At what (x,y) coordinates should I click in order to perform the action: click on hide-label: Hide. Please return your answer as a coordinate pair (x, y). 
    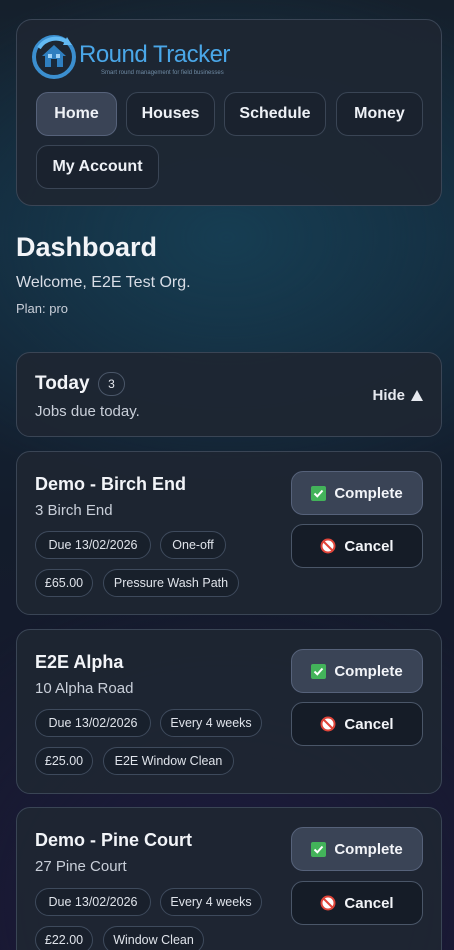
    Looking at the image, I should click on (388, 395).